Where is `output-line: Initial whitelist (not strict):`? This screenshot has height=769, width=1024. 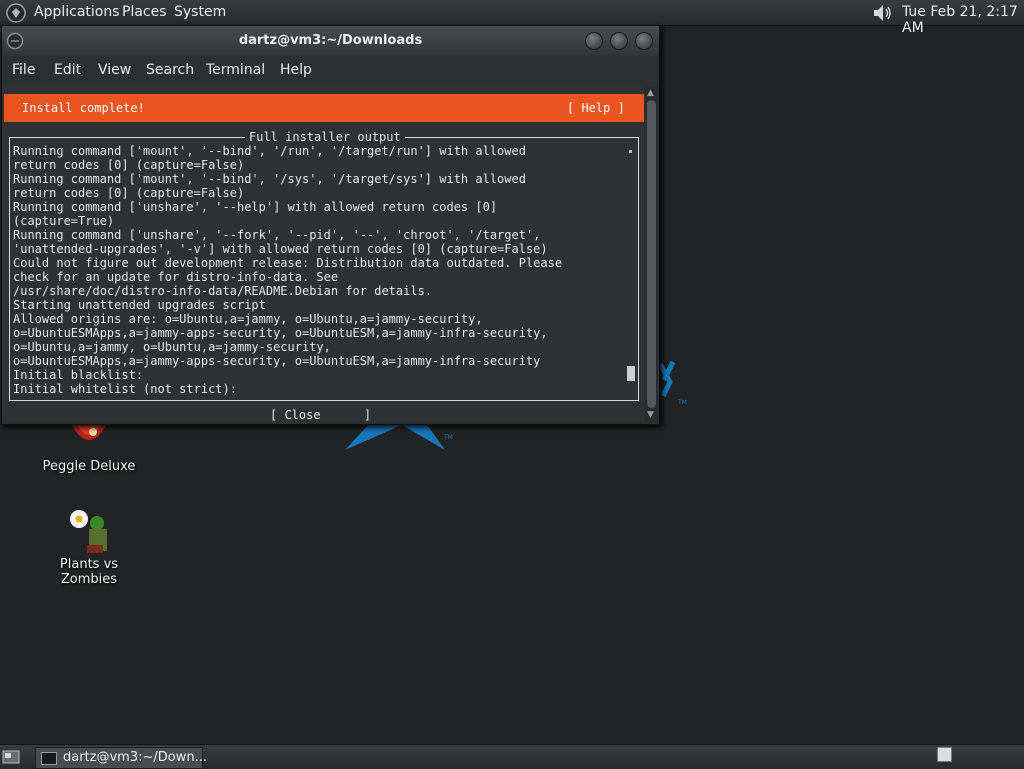 output-line: Initial whitelist (not strict): is located at coordinates (125, 389).